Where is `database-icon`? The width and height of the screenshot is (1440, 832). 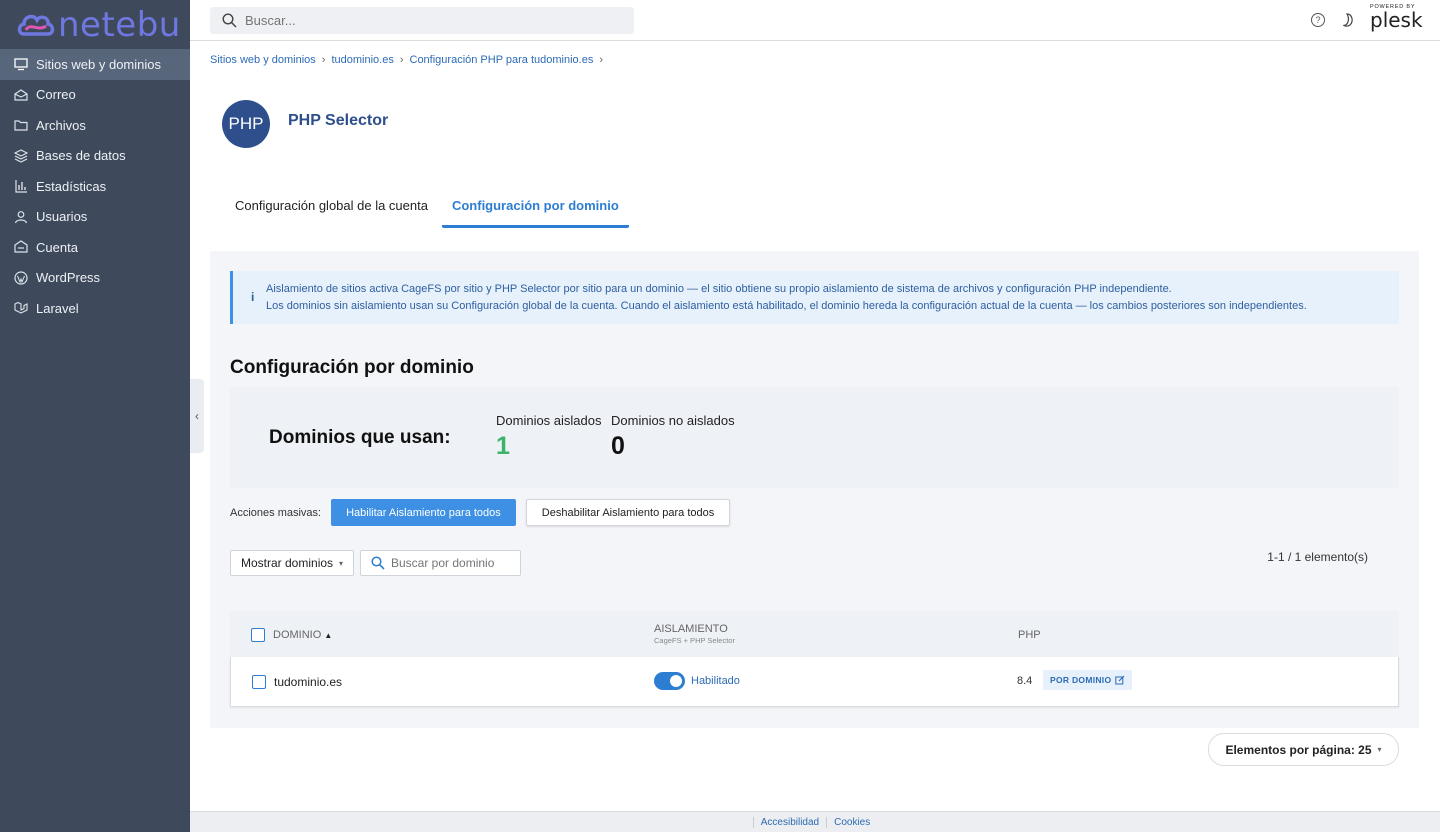
database-icon is located at coordinates (21, 156).